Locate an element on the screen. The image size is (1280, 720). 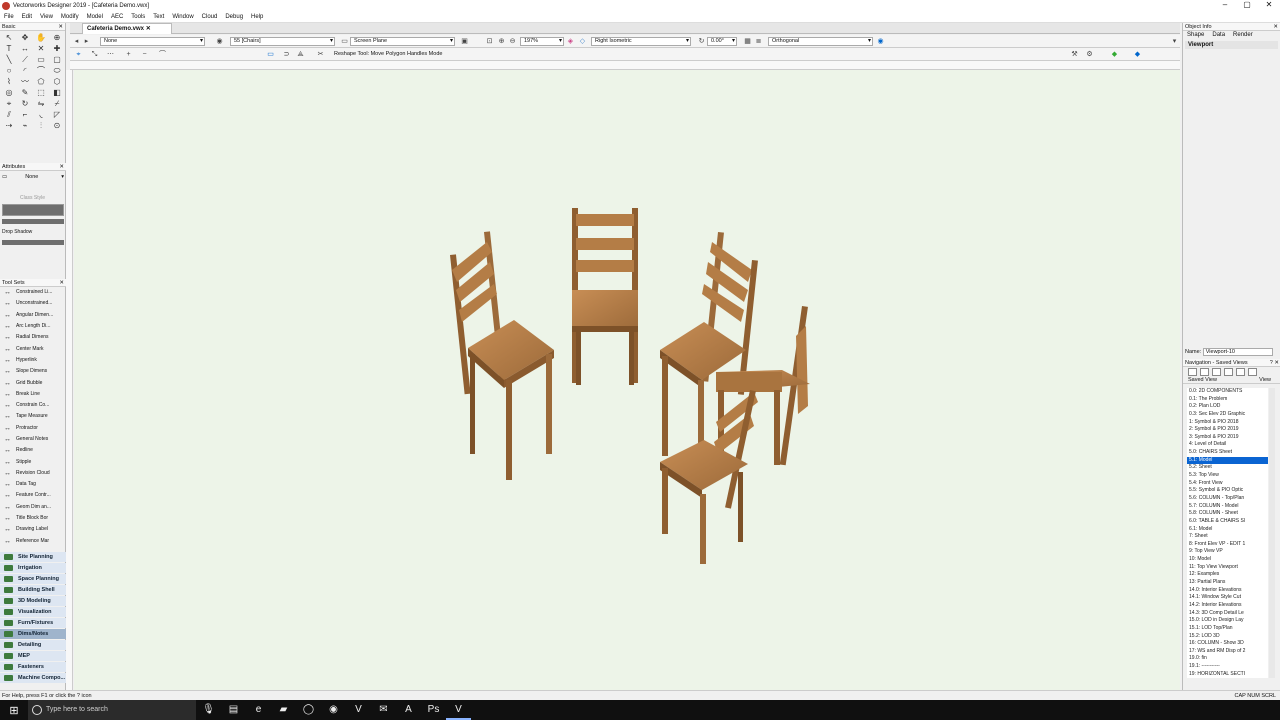
menu-modify: Modify is located at coordinates (70, 17).